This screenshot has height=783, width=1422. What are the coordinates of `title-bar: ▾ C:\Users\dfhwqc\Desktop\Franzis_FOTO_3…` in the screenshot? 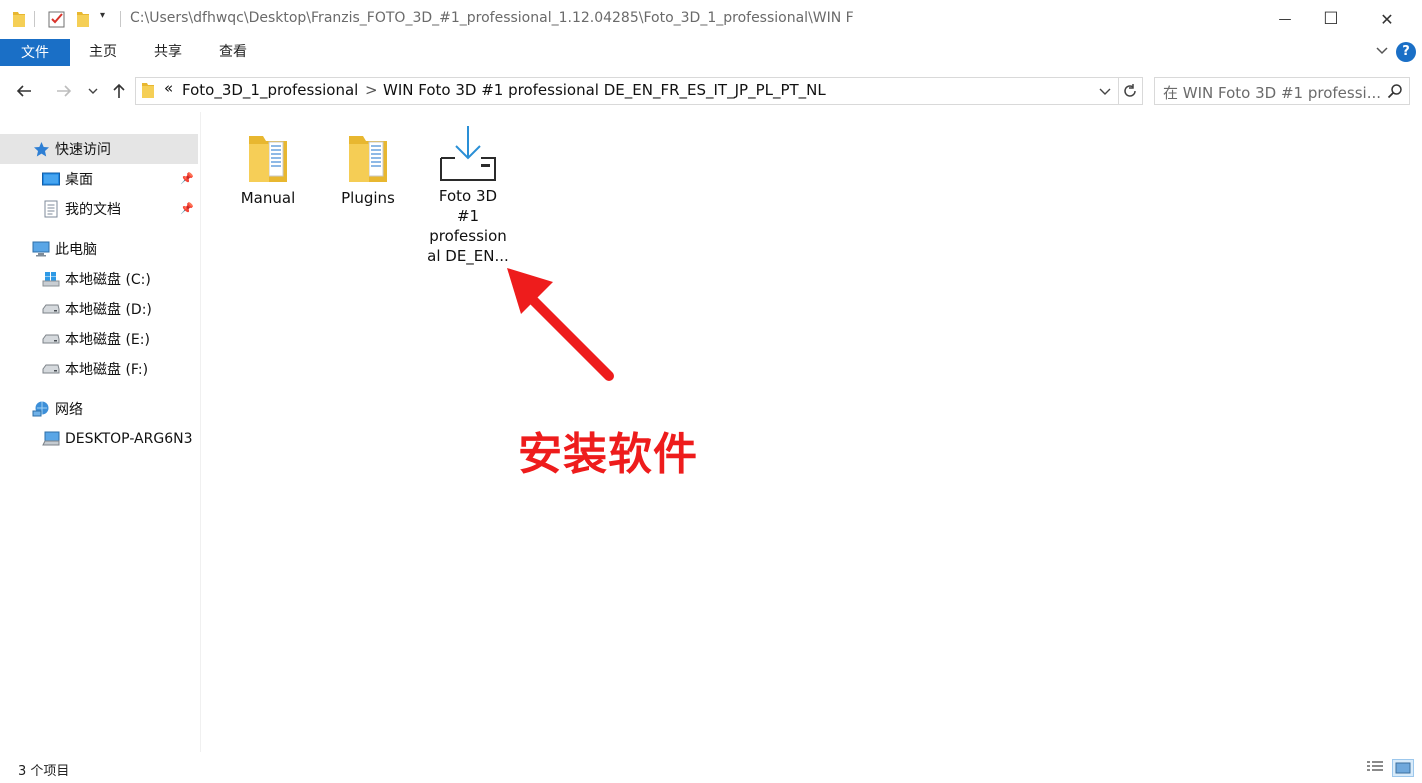 It's located at (711, 19).